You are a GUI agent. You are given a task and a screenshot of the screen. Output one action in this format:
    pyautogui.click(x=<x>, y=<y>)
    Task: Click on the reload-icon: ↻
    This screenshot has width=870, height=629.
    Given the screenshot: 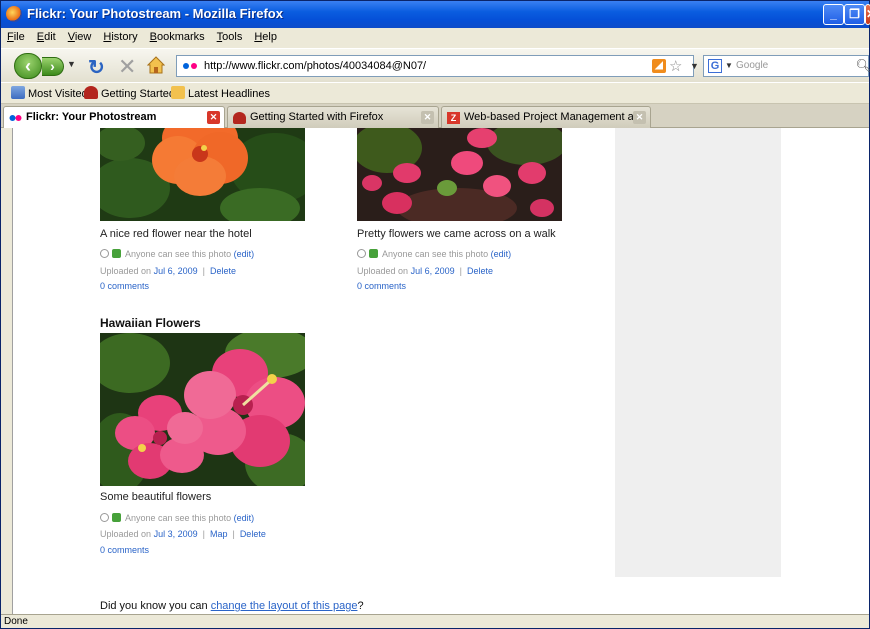 What is the action you would take?
    pyautogui.click(x=96, y=67)
    